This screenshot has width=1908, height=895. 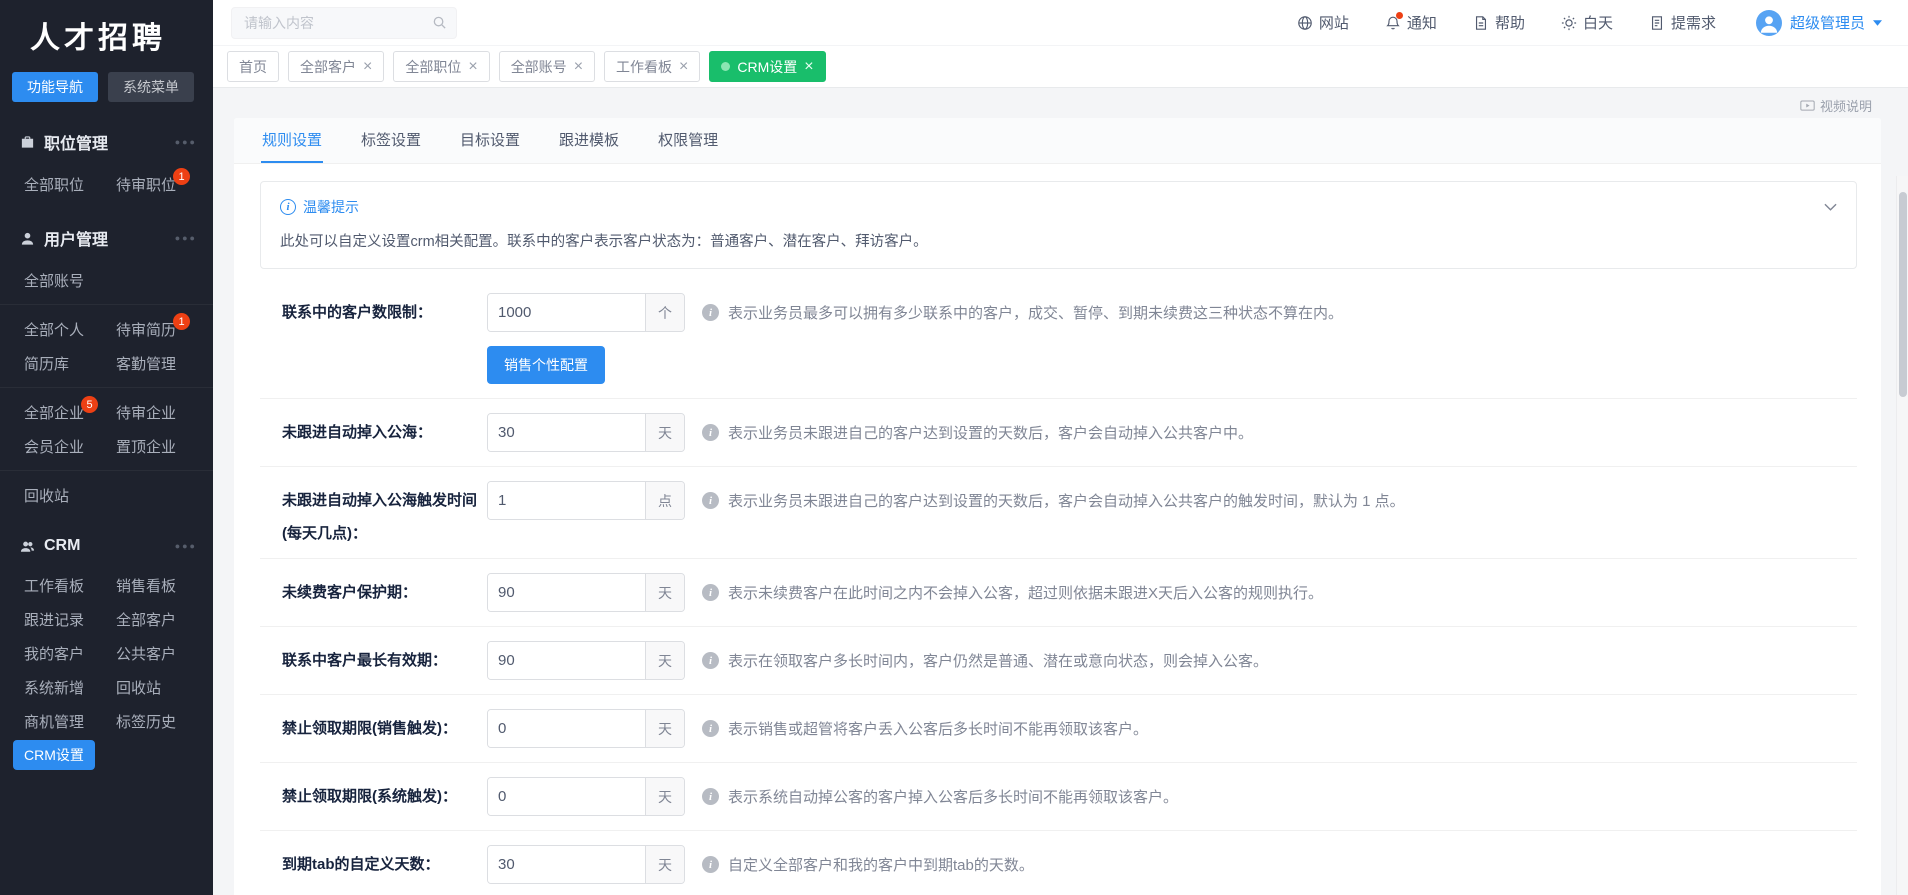 What do you see at coordinates (106, 141) in the screenshot?
I see `sidebar-section-header: 职位管理 ●●●` at bounding box center [106, 141].